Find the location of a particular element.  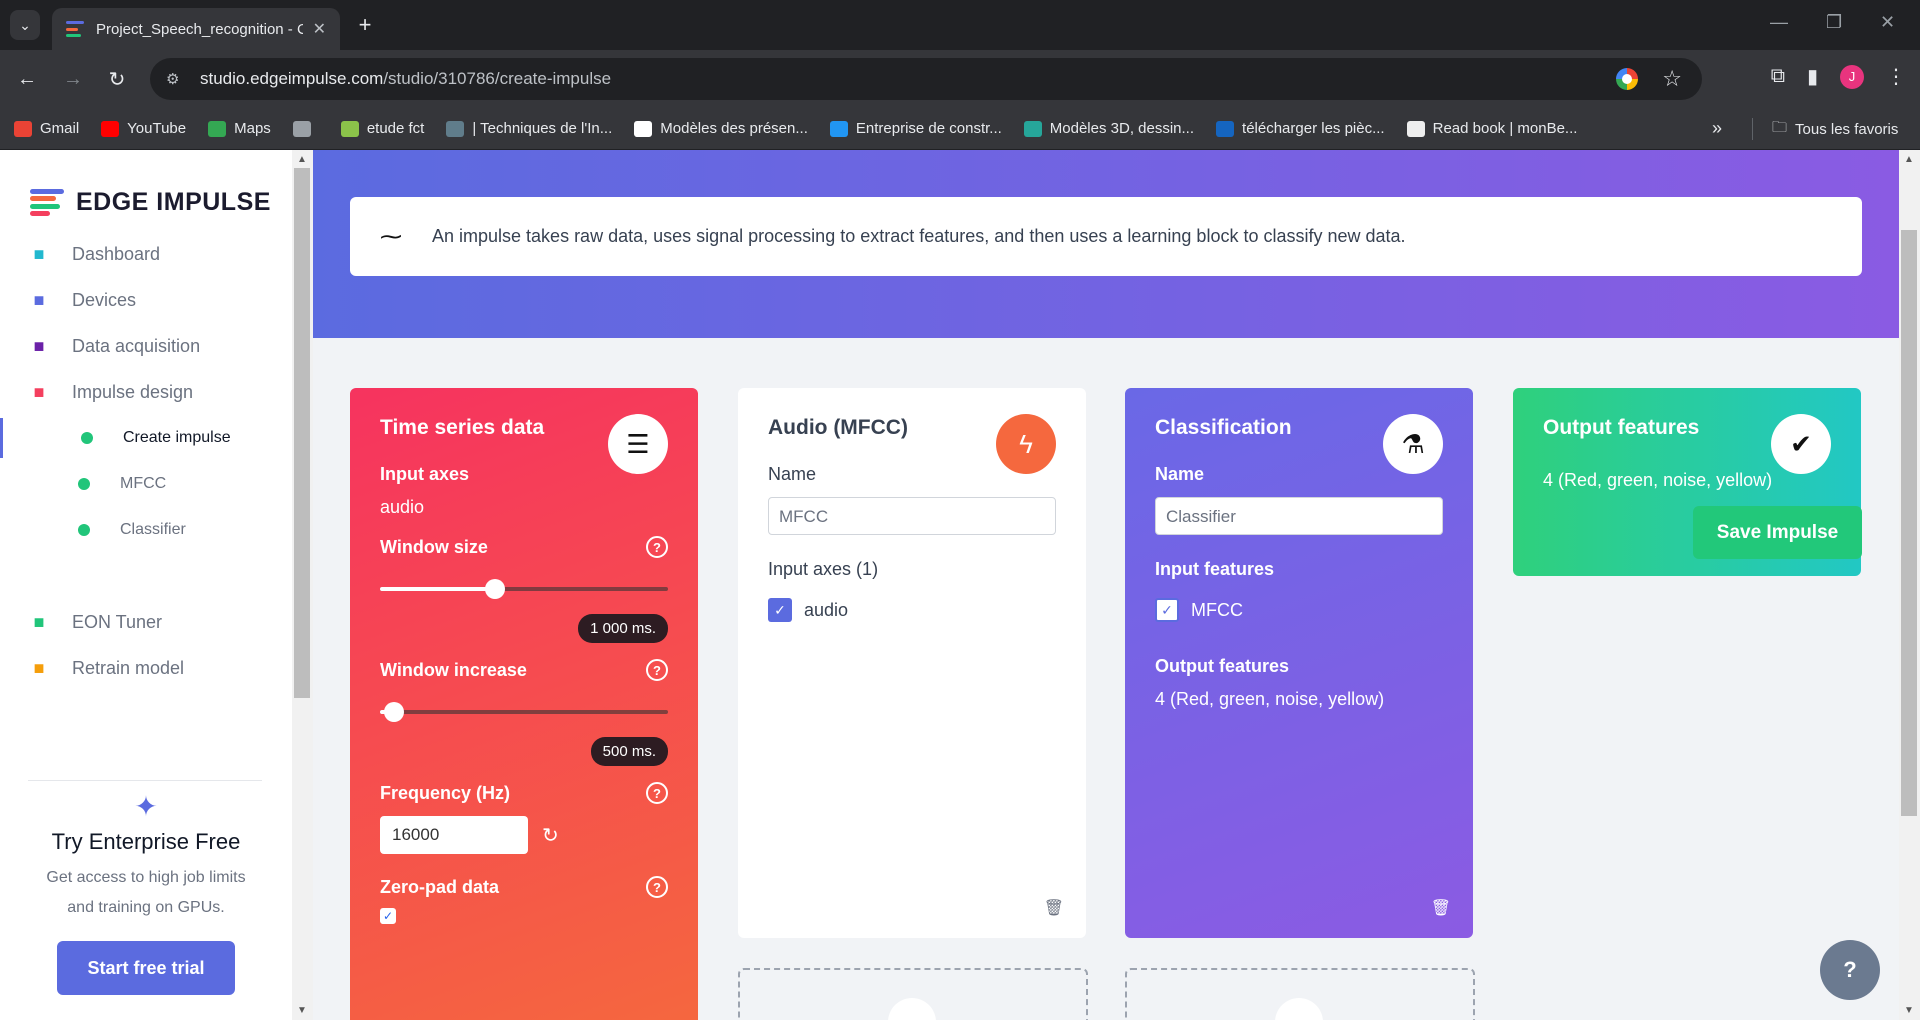

bookmark-item: YouTube is located at coordinates (143, 128).